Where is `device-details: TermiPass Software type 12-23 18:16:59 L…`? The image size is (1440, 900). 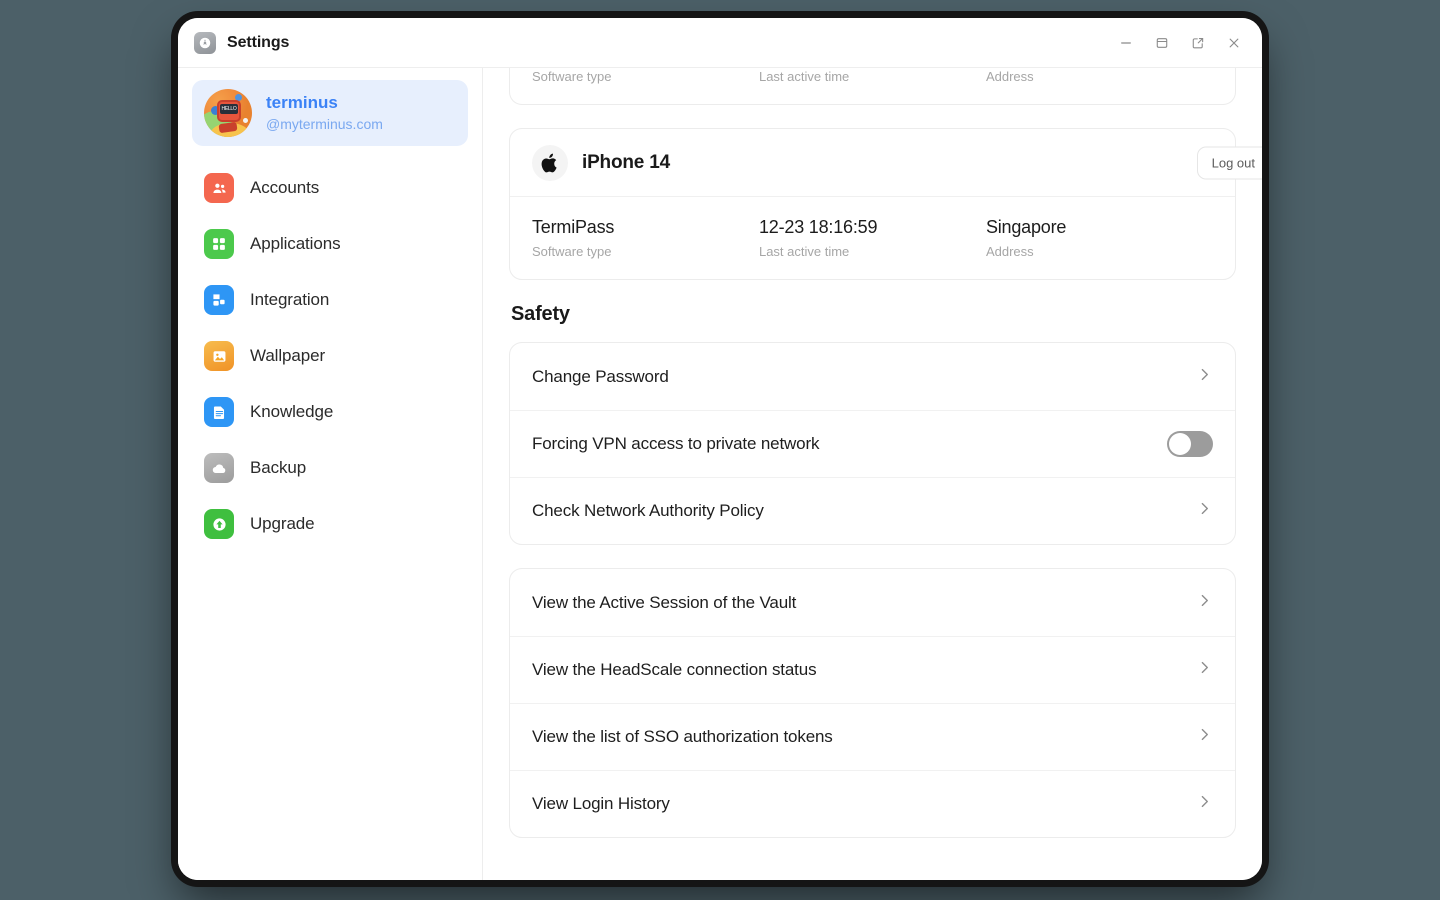
device-details: TermiPass Software type 12-23 18:16:59 L… is located at coordinates (872, 238).